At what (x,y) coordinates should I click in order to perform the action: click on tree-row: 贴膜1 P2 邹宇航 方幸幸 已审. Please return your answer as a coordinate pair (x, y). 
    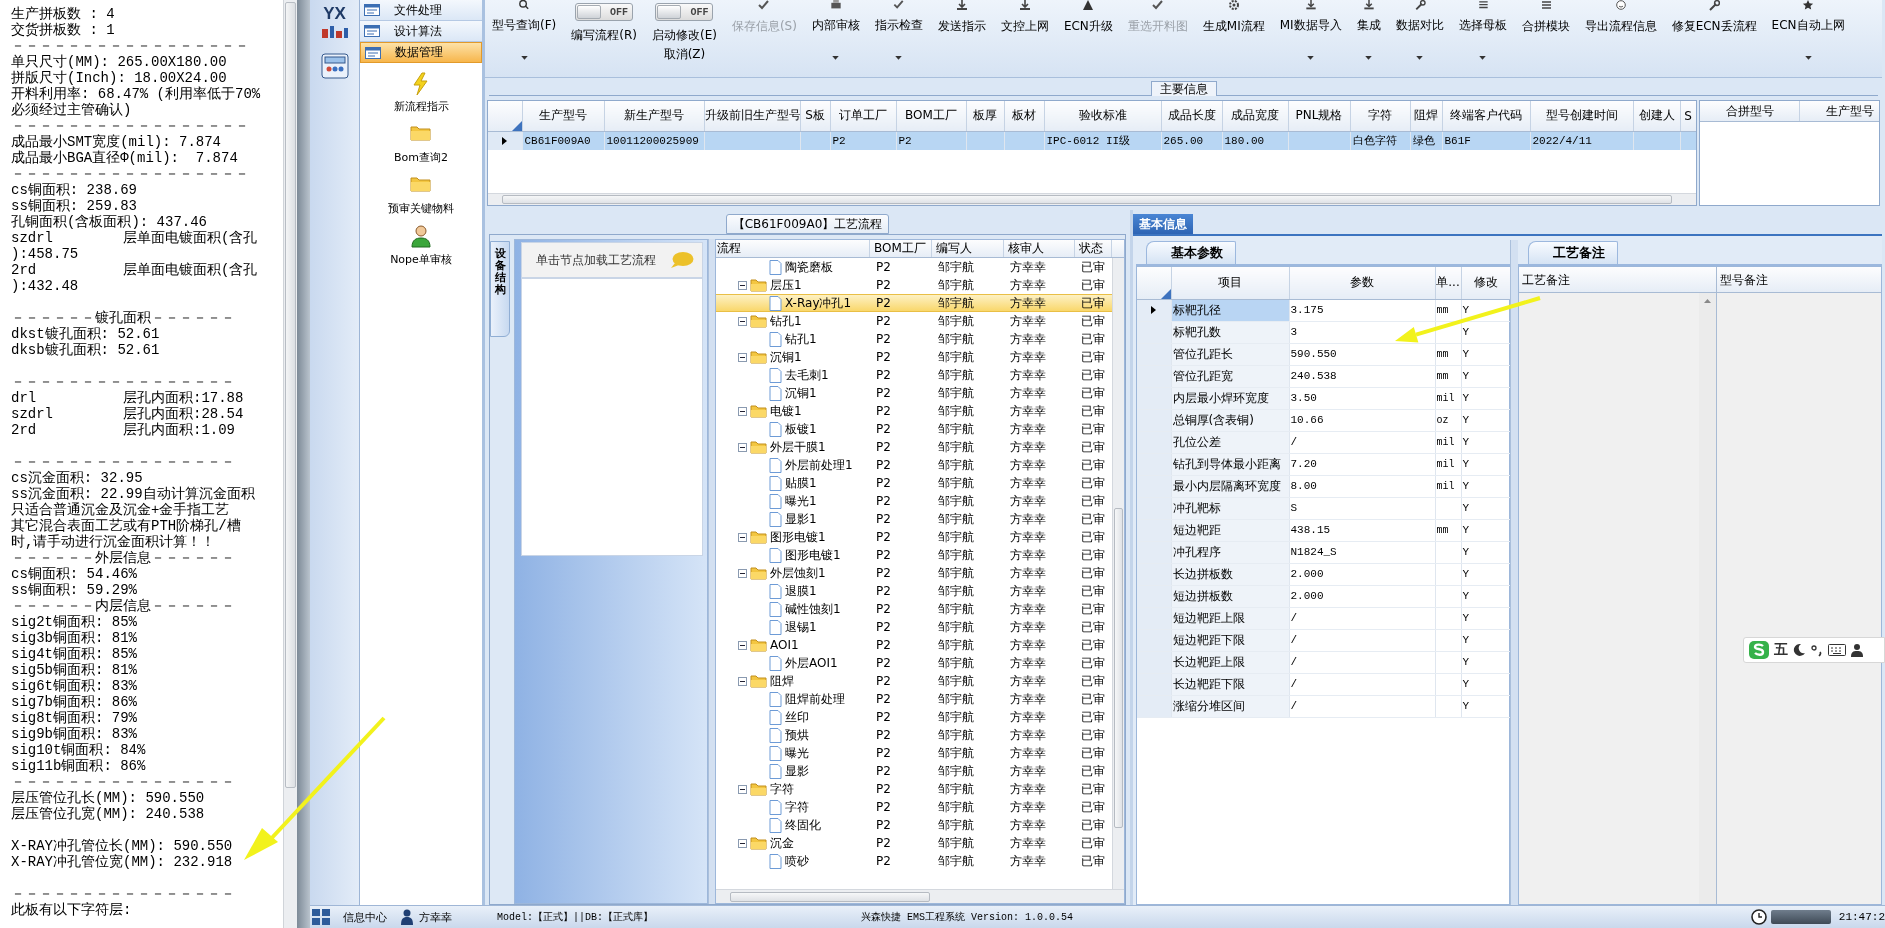
    Looking at the image, I should click on (914, 483).